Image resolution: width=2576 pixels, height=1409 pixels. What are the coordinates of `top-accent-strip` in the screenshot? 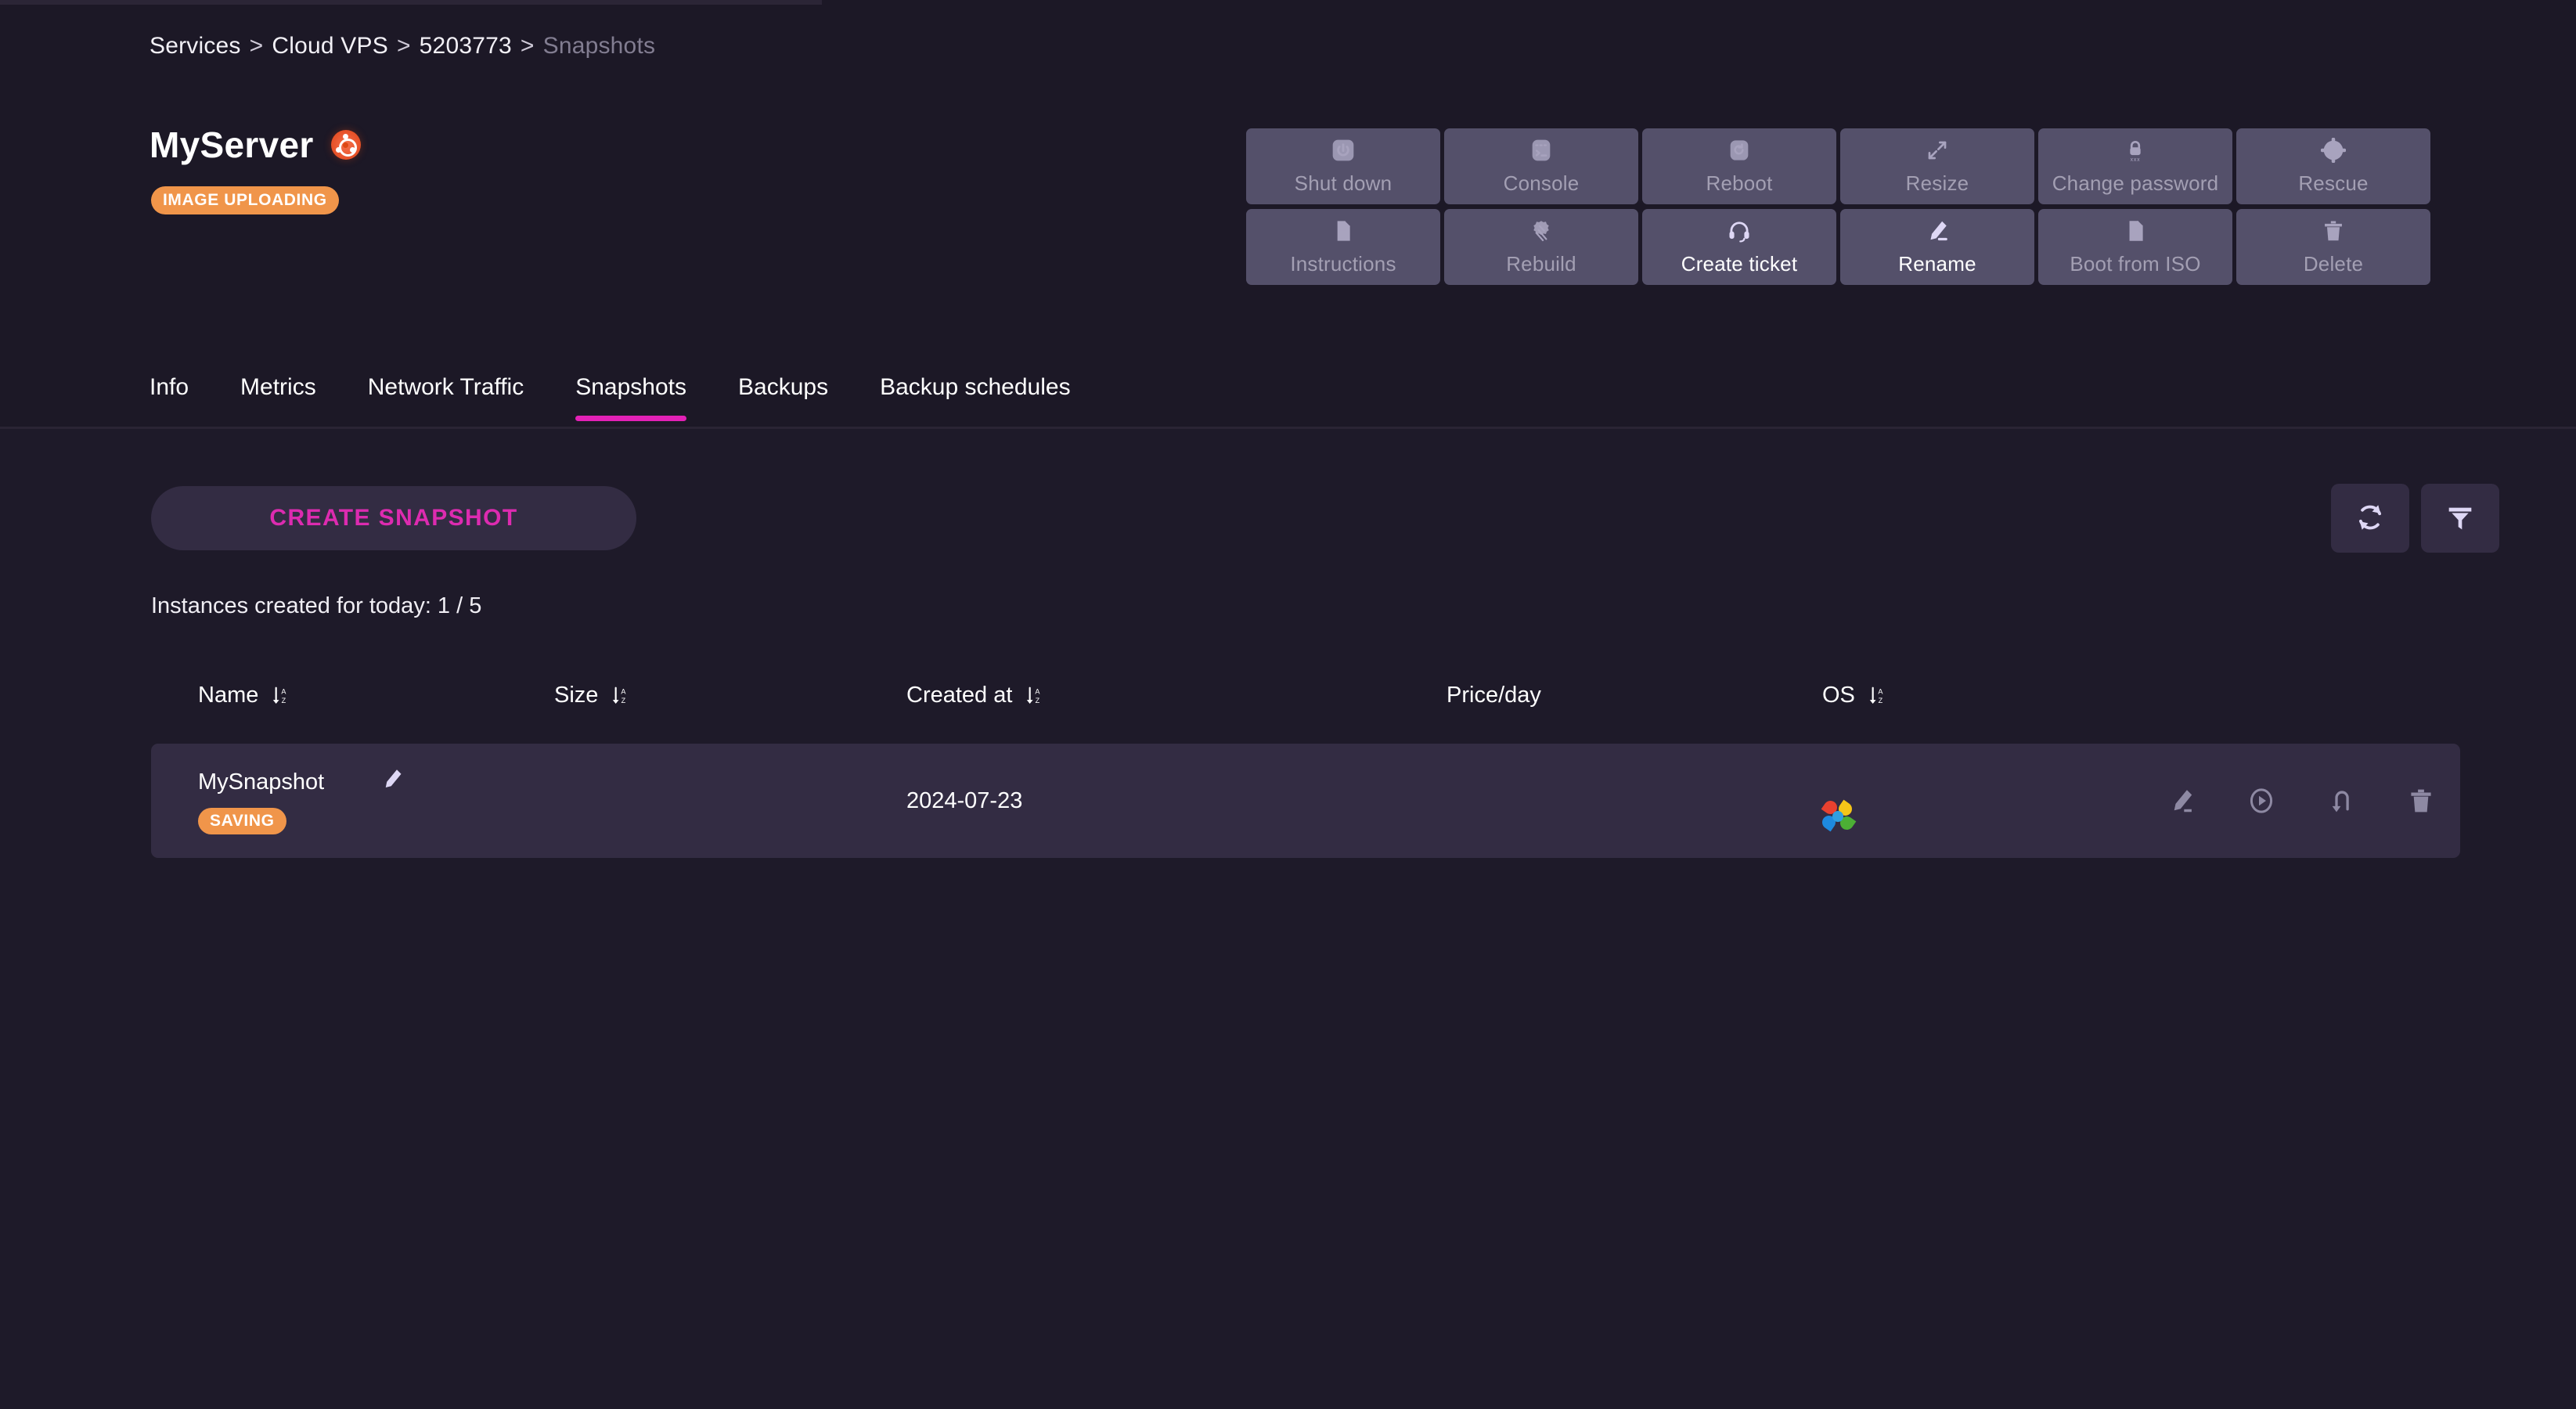 It's located at (411, 2).